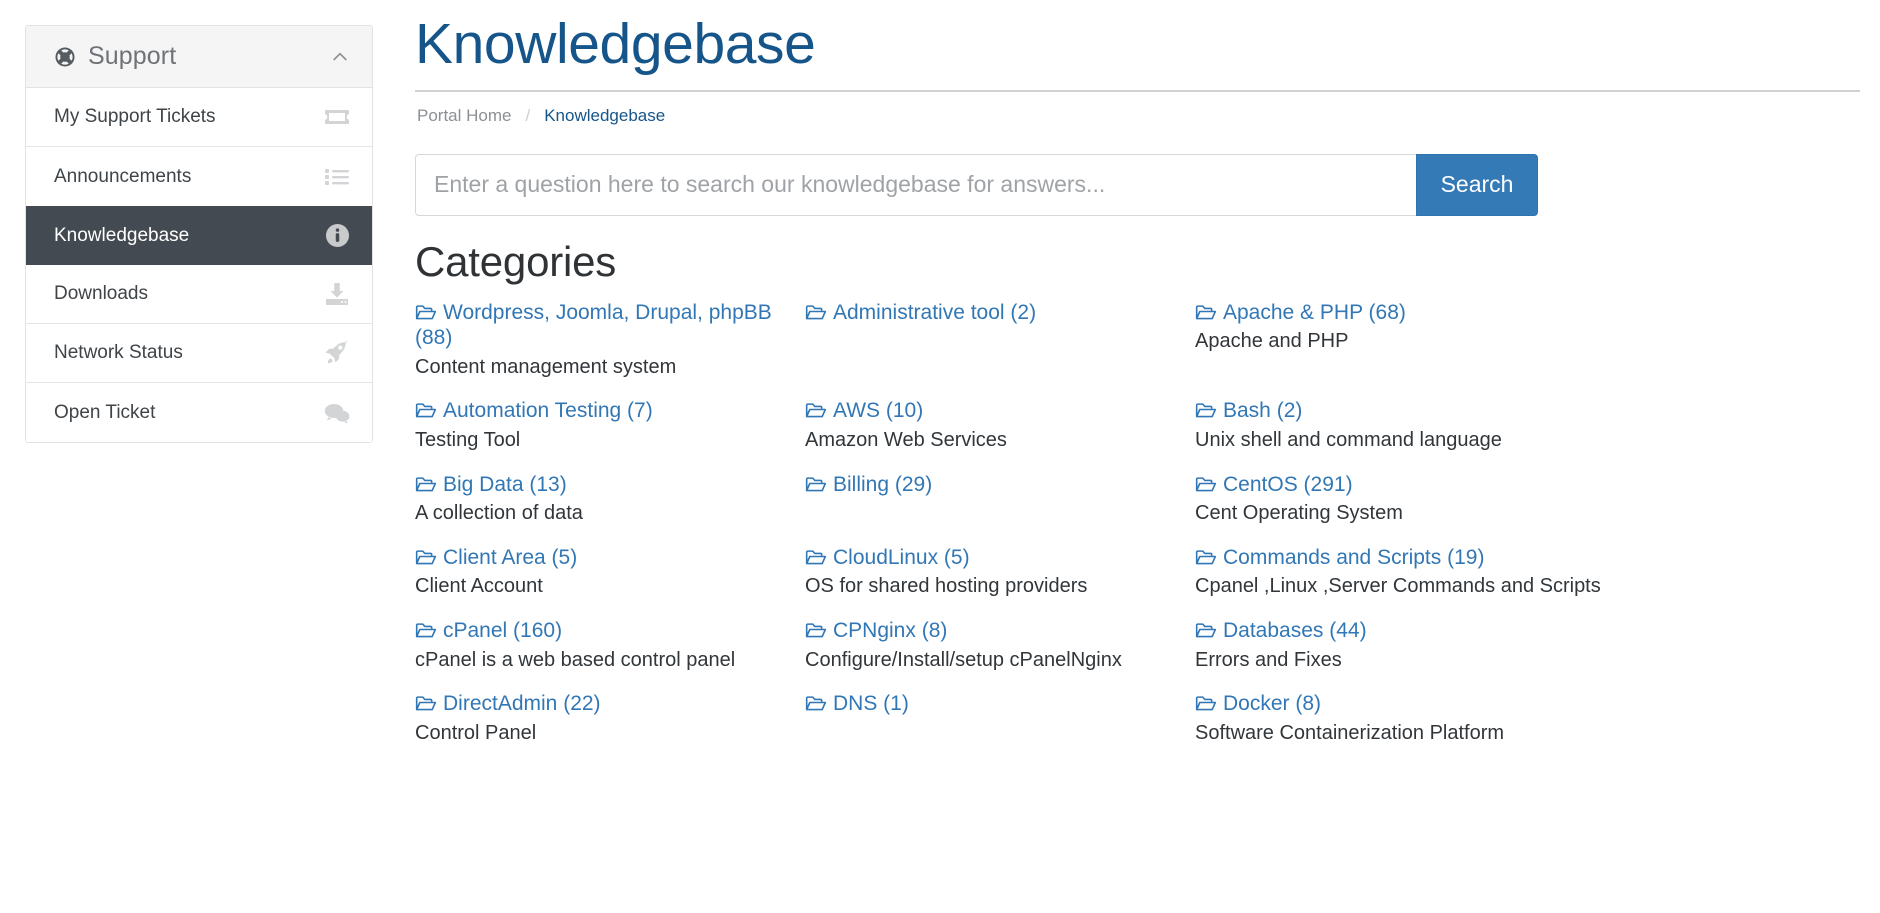 This screenshot has width=1880, height=913. I want to click on category-name: Big Data (13), so click(505, 484).